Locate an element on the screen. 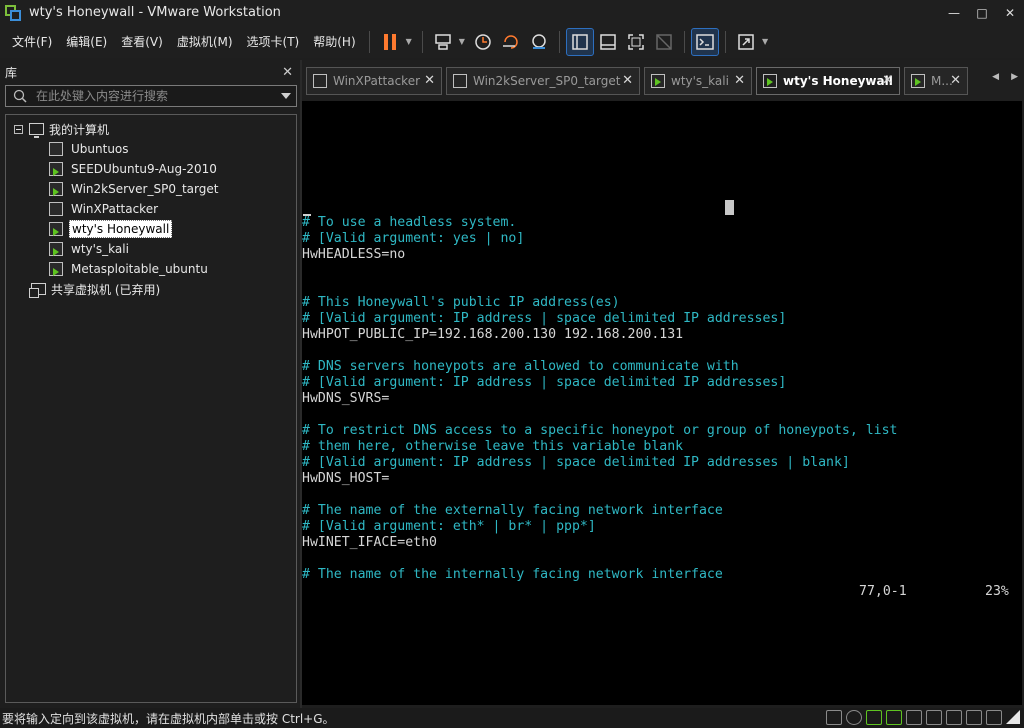 The height and width of the screenshot is (728, 1024). tree-item-seedubuntu: SEEDUbuntu9-Aug-2010 is located at coordinates (151, 169).